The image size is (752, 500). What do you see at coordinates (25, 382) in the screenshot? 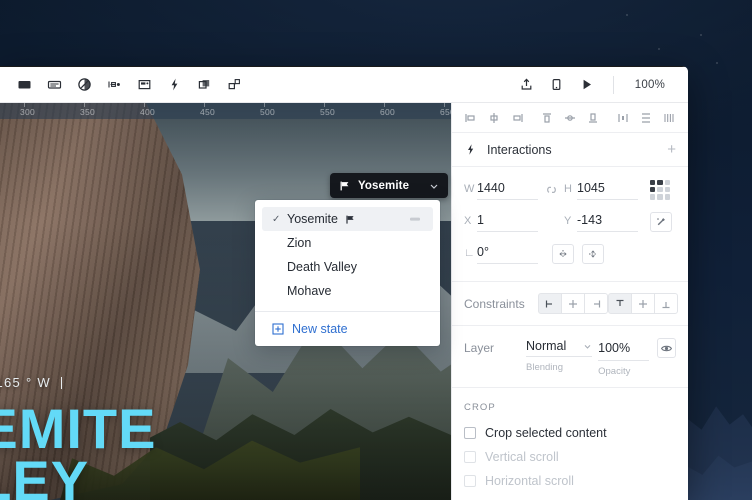
I see `hero-coordinates-text: .5165 ° W` at bounding box center [25, 382].